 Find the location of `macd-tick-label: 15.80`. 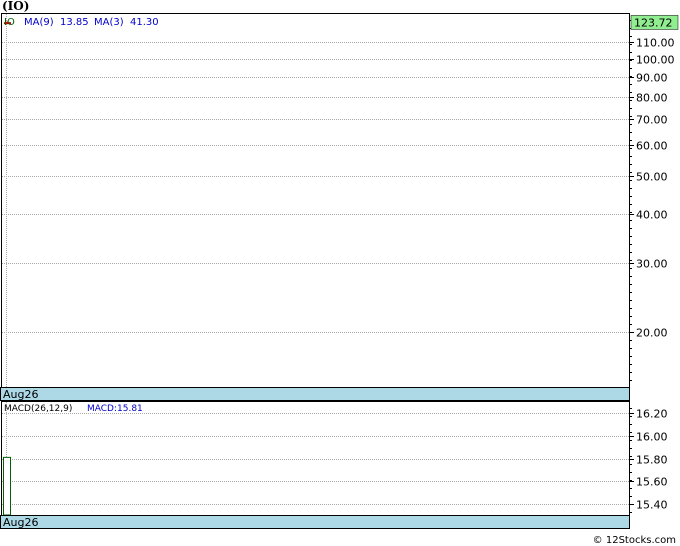

macd-tick-label: 15.80 is located at coordinates (652, 460).